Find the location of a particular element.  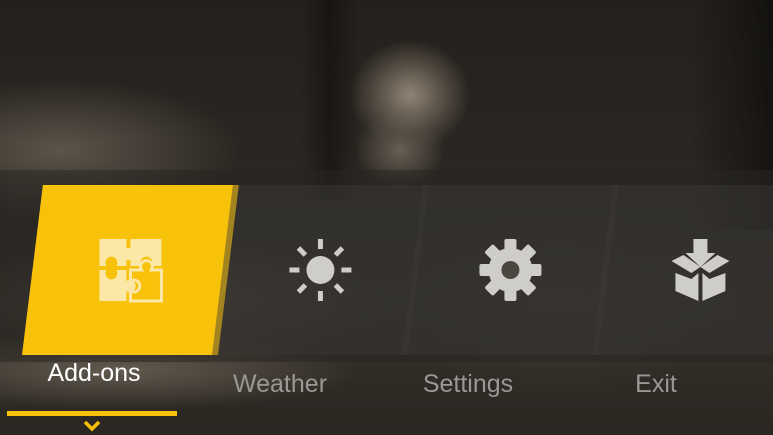

sun-icon is located at coordinates (320, 270).